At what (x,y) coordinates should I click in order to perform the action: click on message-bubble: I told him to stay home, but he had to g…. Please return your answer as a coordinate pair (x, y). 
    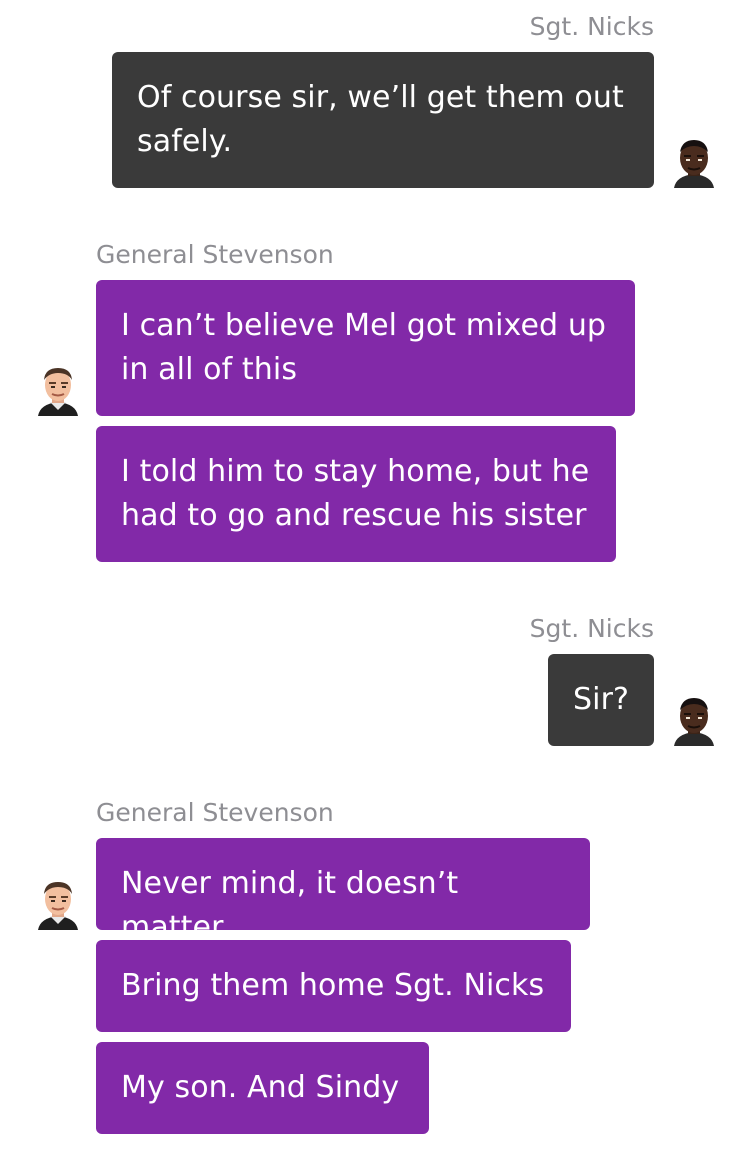
    Looking at the image, I should click on (356, 494).